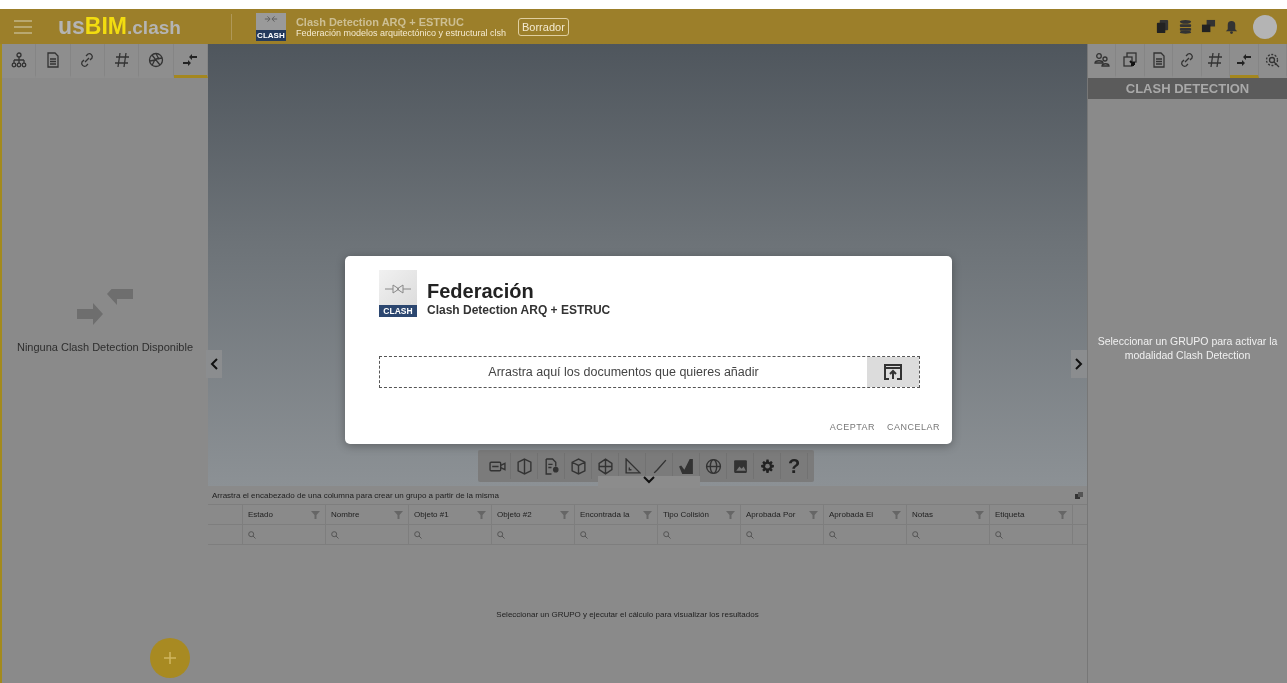 The height and width of the screenshot is (683, 1287). I want to click on column-header: Etiqueta, so click(1010, 514).